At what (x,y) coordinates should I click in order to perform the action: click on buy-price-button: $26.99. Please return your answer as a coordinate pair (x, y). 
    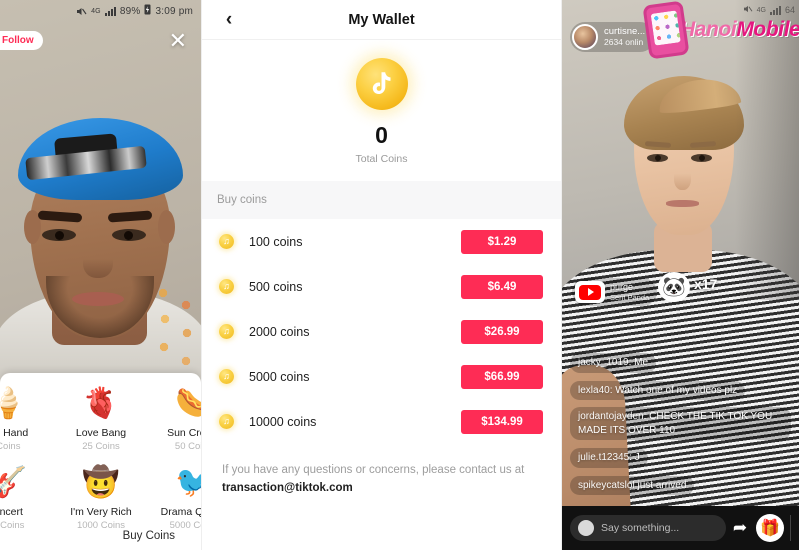
    Looking at the image, I should click on (502, 331).